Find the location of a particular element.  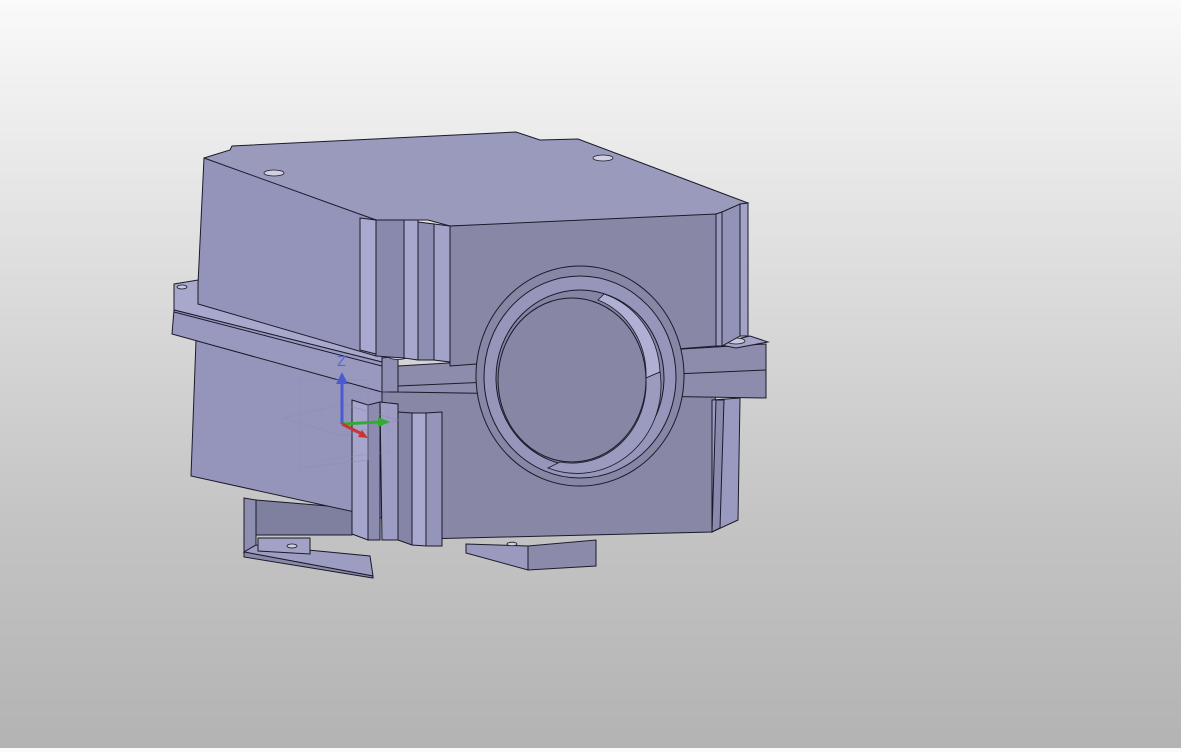

top-hole-right is located at coordinates (603, 158).